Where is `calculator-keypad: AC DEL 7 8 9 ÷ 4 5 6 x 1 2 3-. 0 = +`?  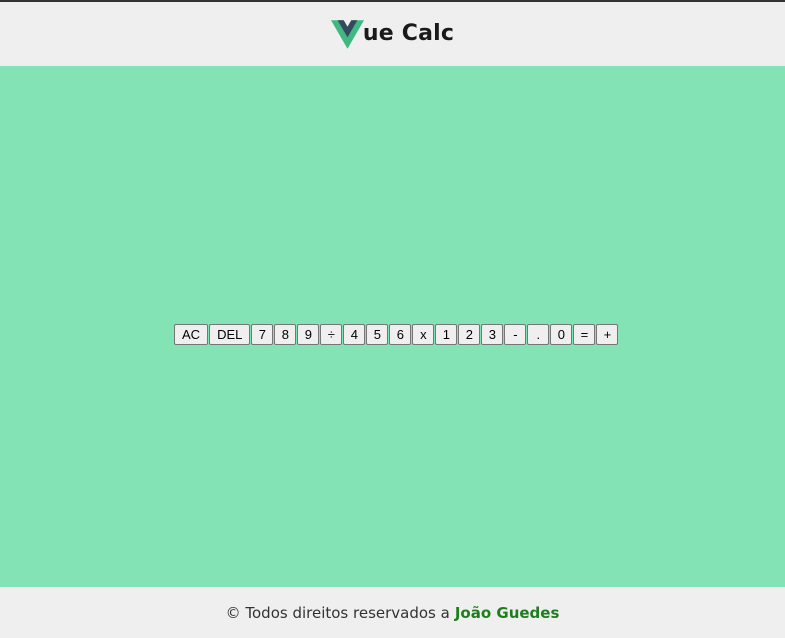
calculator-keypad: AC DEL 7 8 9 ÷ 4 5 6 x 1 2 3-. 0 = + is located at coordinates (396, 334).